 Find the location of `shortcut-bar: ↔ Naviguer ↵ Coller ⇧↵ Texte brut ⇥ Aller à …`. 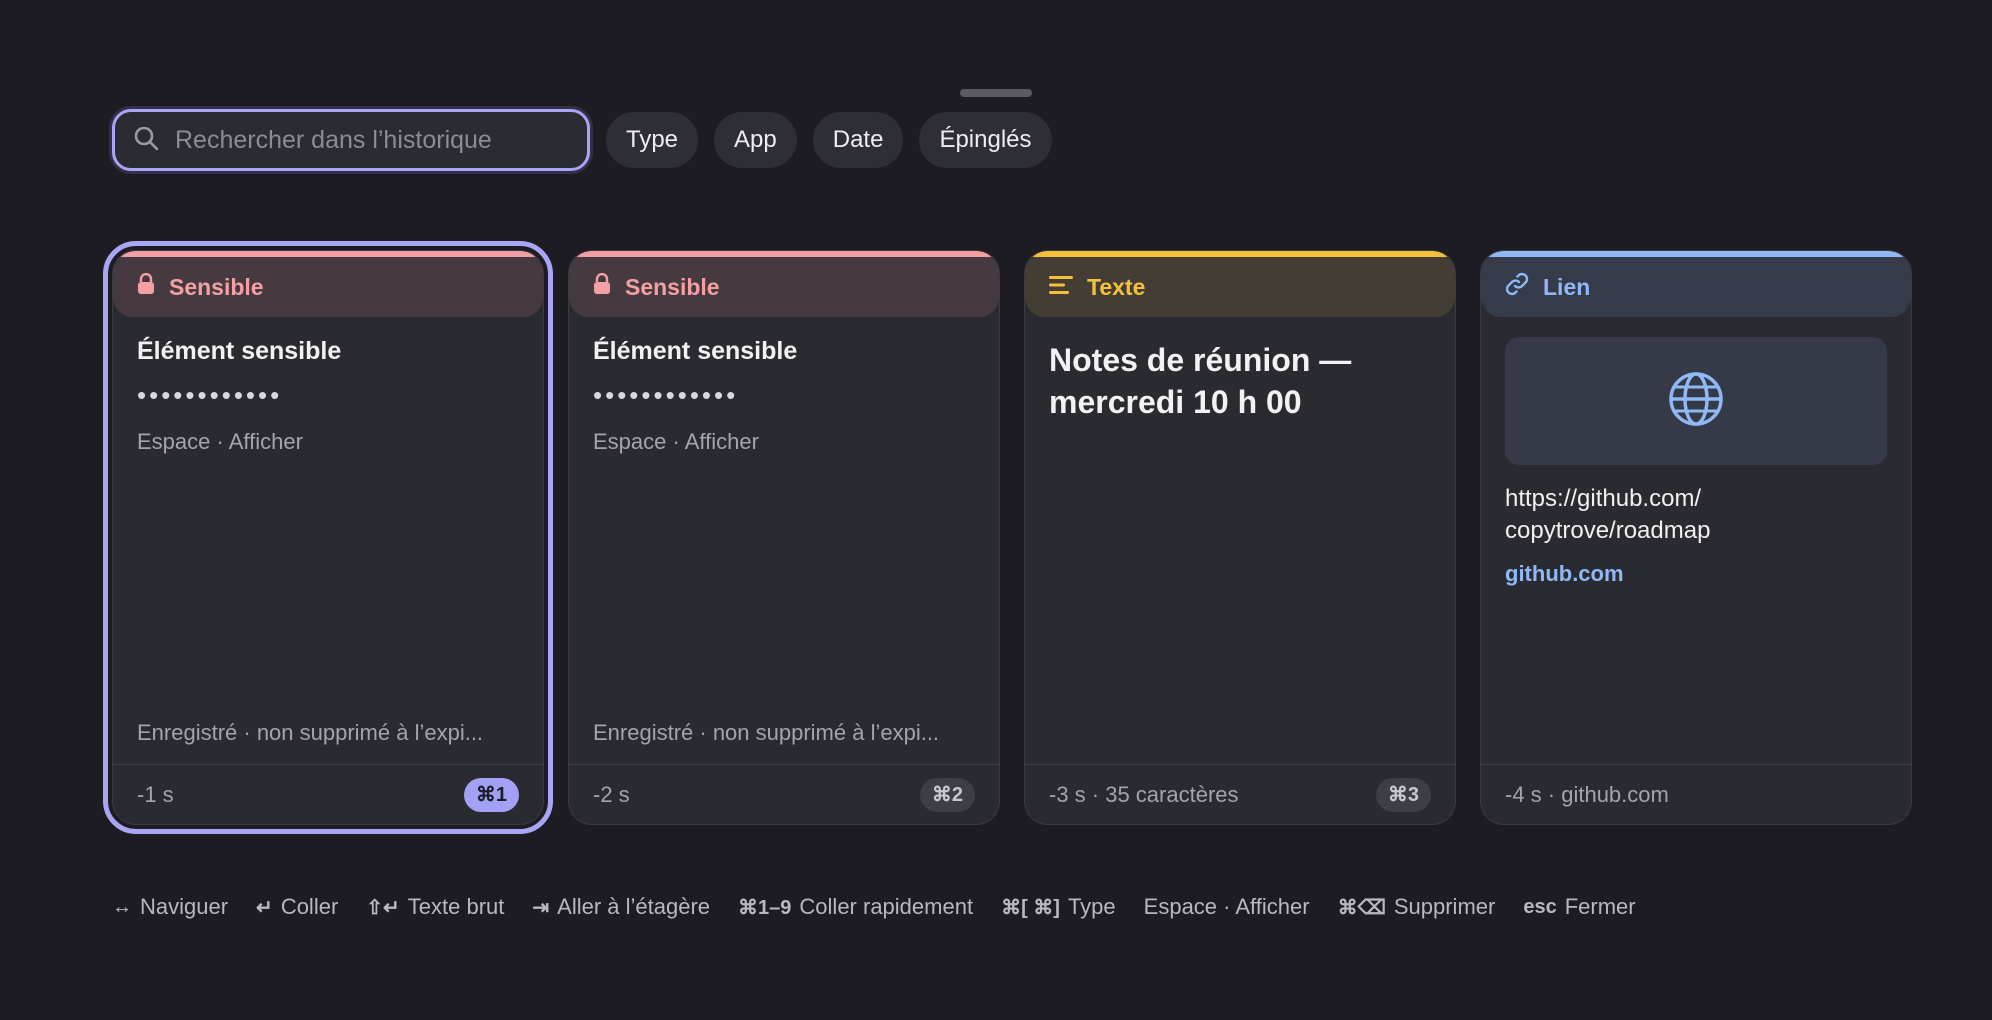

shortcut-bar: ↔ Naviguer ↵ Coller ⇧↵ Texte brut ⇥ Aller à … is located at coordinates (888, 907).